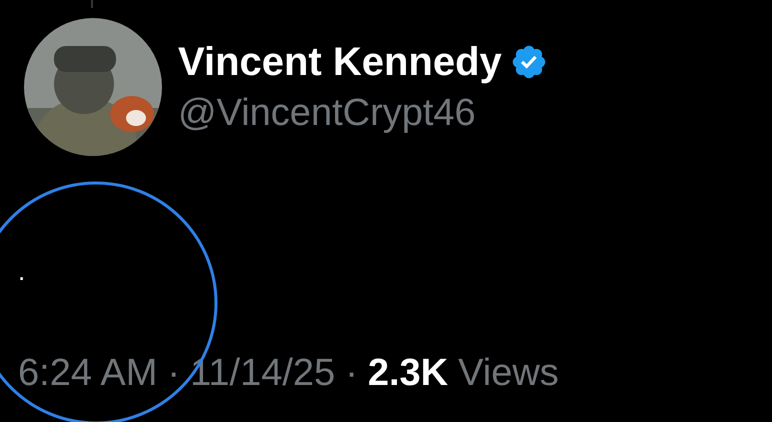 Image resolution: width=772 pixels, height=422 pixels. I want to click on post-date: 11/14/25, so click(263, 373).